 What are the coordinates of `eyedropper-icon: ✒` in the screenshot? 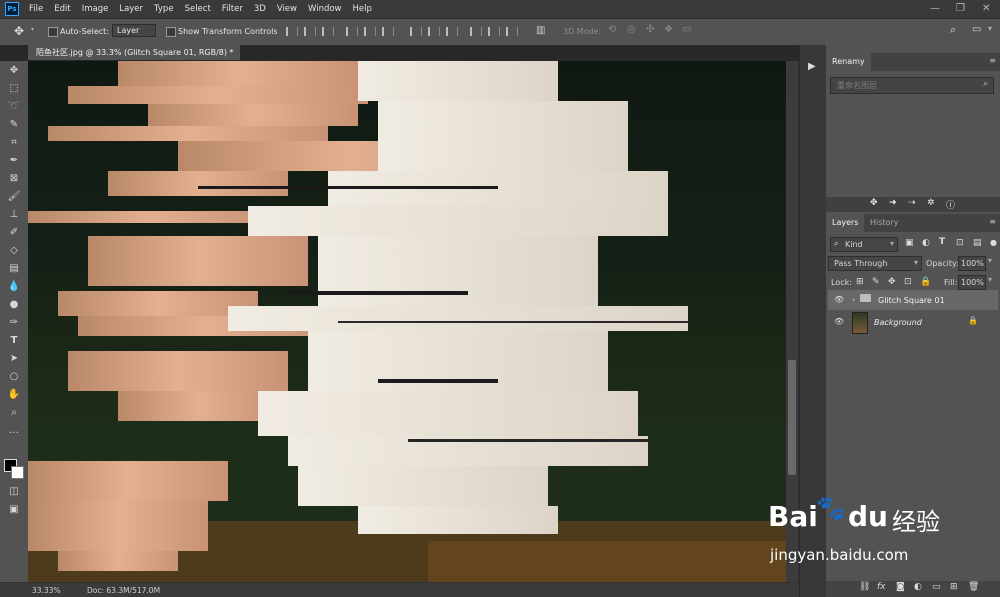 It's located at (14, 161).